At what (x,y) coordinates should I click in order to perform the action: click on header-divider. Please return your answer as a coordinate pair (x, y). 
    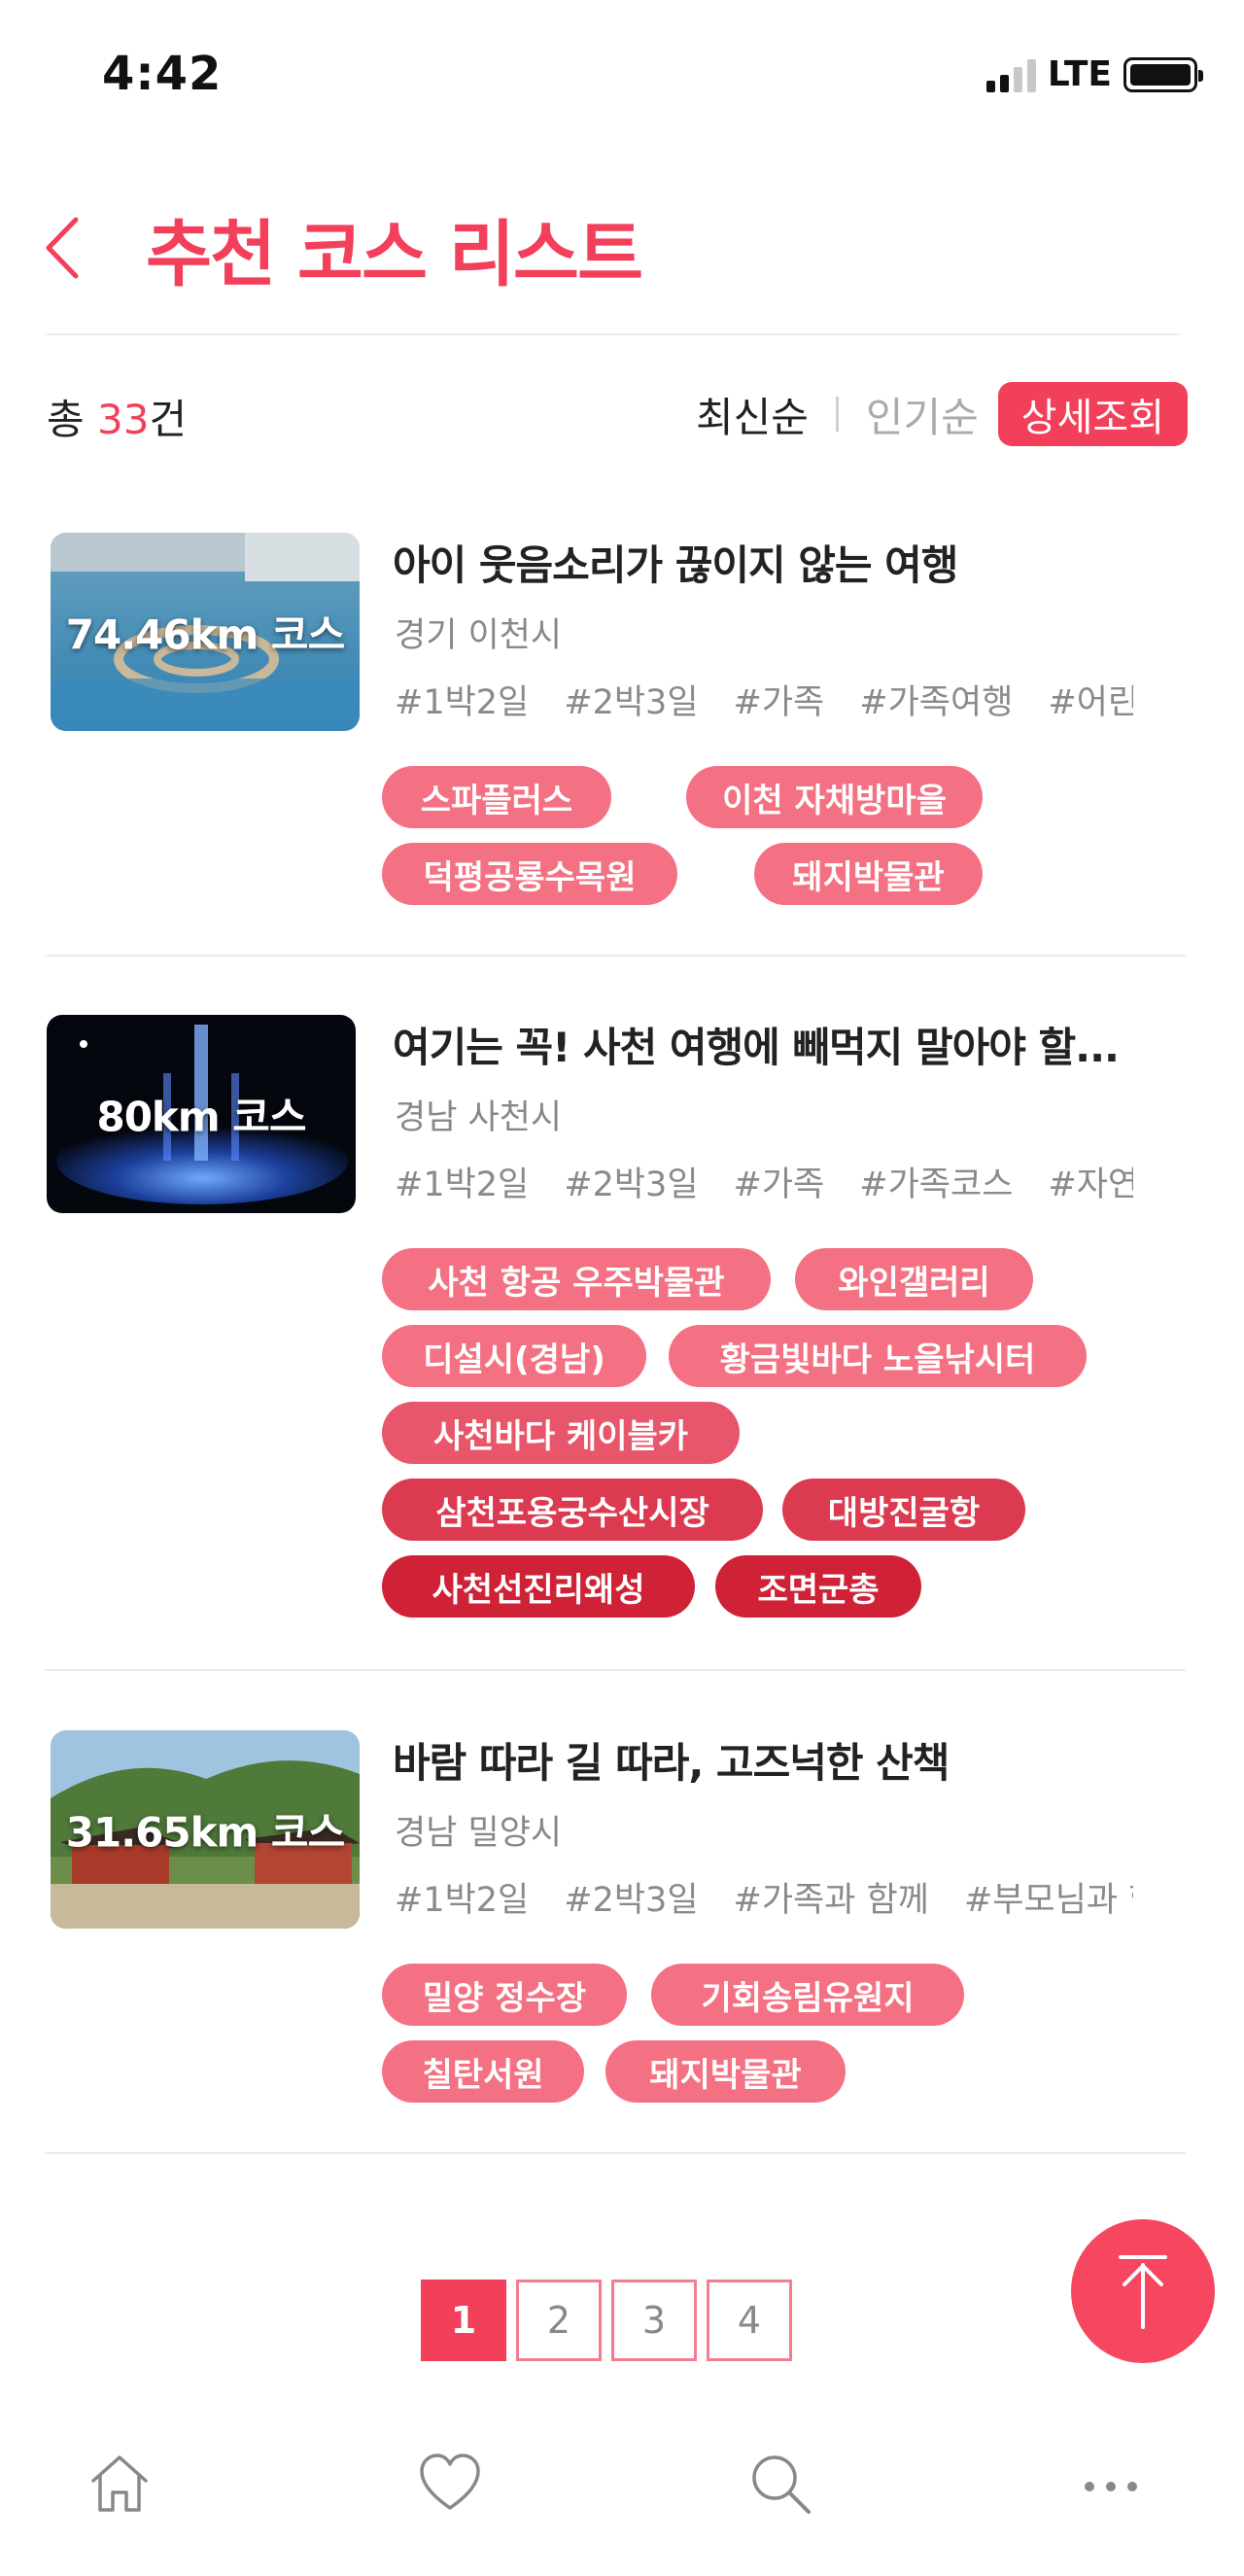
    Looking at the image, I should click on (612, 334).